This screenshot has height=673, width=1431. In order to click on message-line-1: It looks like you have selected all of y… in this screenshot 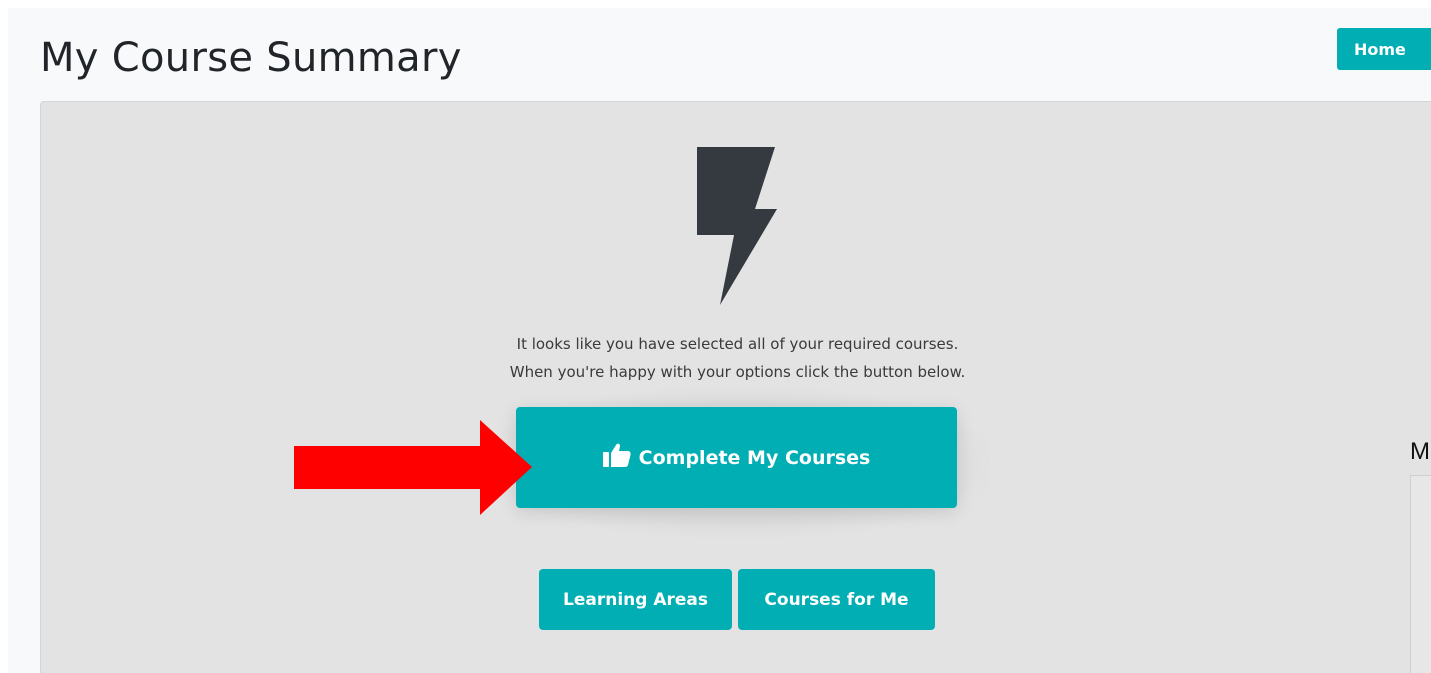, I will do `click(737, 344)`.